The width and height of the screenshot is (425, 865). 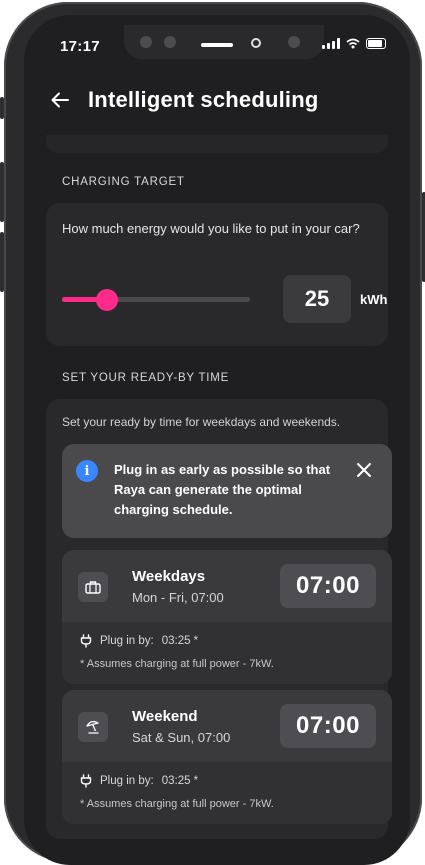 I want to click on status-icons, so click(x=354, y=43).